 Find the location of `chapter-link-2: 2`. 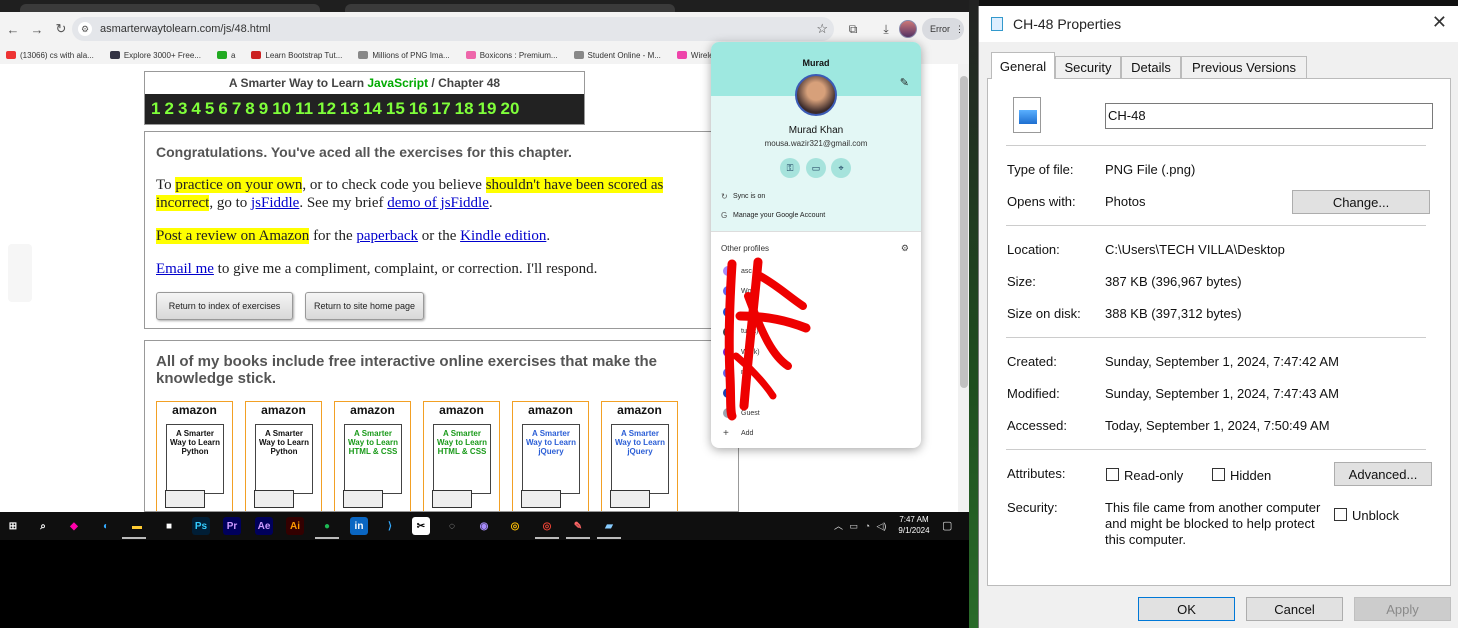

chapter-link-2: 2 is located at coordinates (168, 109).